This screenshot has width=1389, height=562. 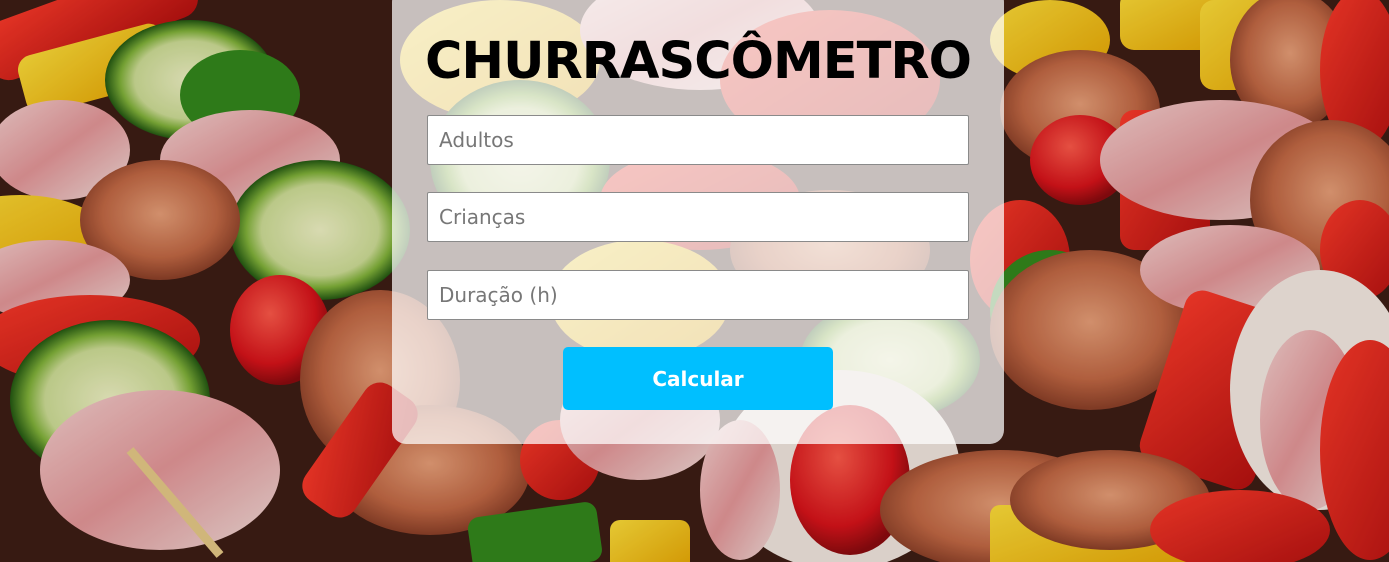 What do you see at coordinates (698, 61) in the screenshot?
I see `page-title: CHURRASCÔMETRO` at bounding box center [698, 61].